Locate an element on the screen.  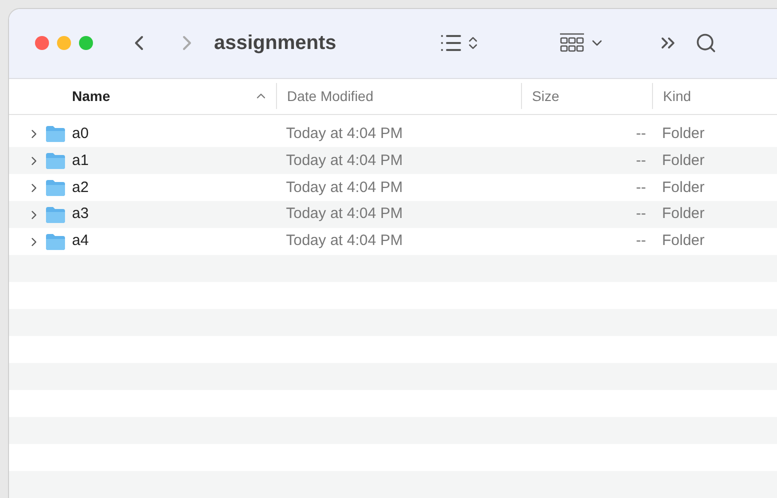
folder-name: a4 is located at coordinates (80, 241).